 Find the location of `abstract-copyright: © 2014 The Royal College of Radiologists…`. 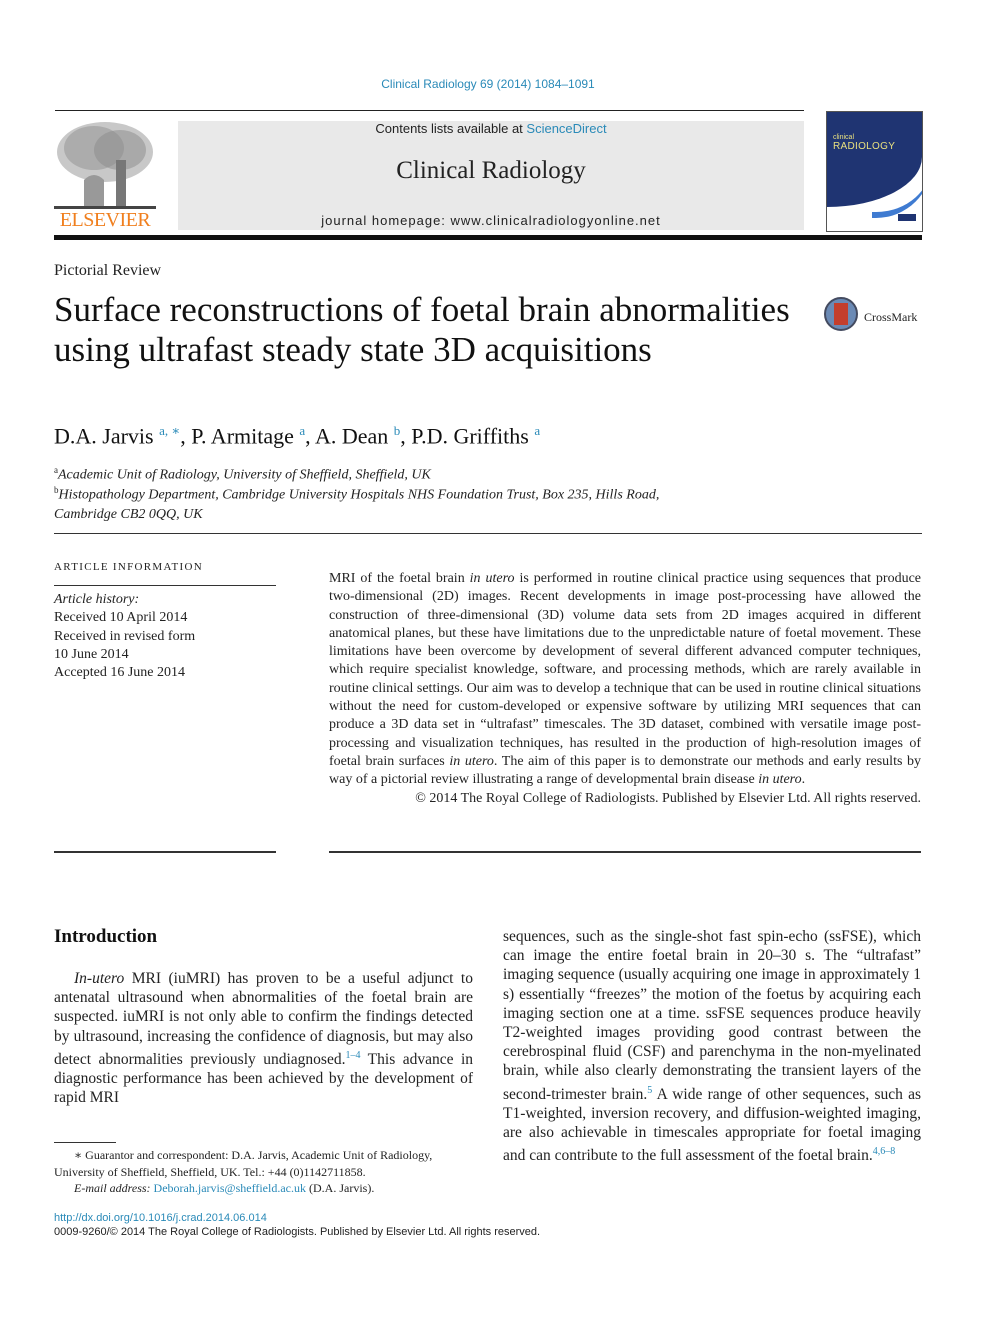

abstract-copyright: © 2014 The Royal College of Radiologists… is located at coordinates (668, 798).